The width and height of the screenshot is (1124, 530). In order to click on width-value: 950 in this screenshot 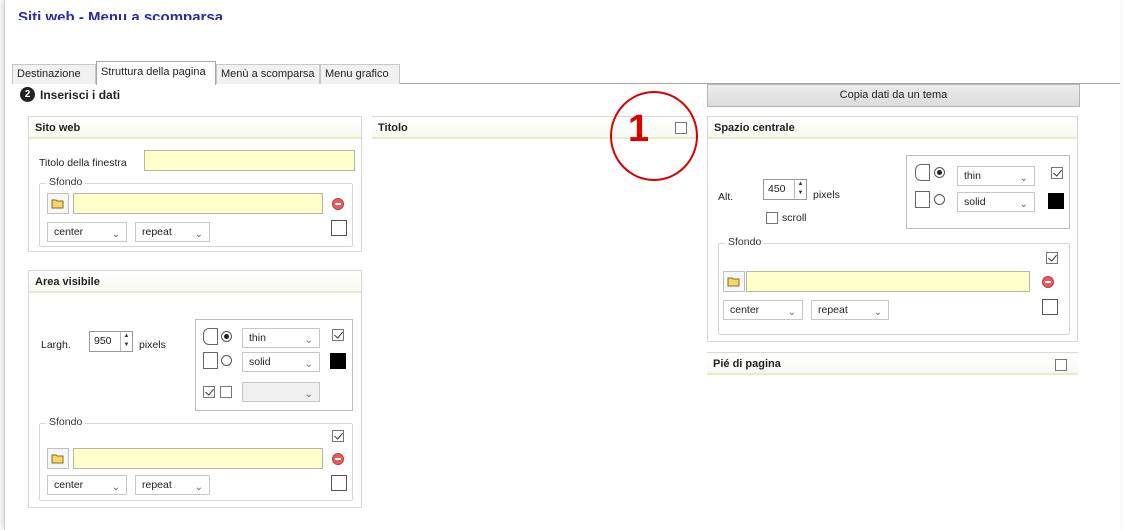, I will do `click(103, 341)`.